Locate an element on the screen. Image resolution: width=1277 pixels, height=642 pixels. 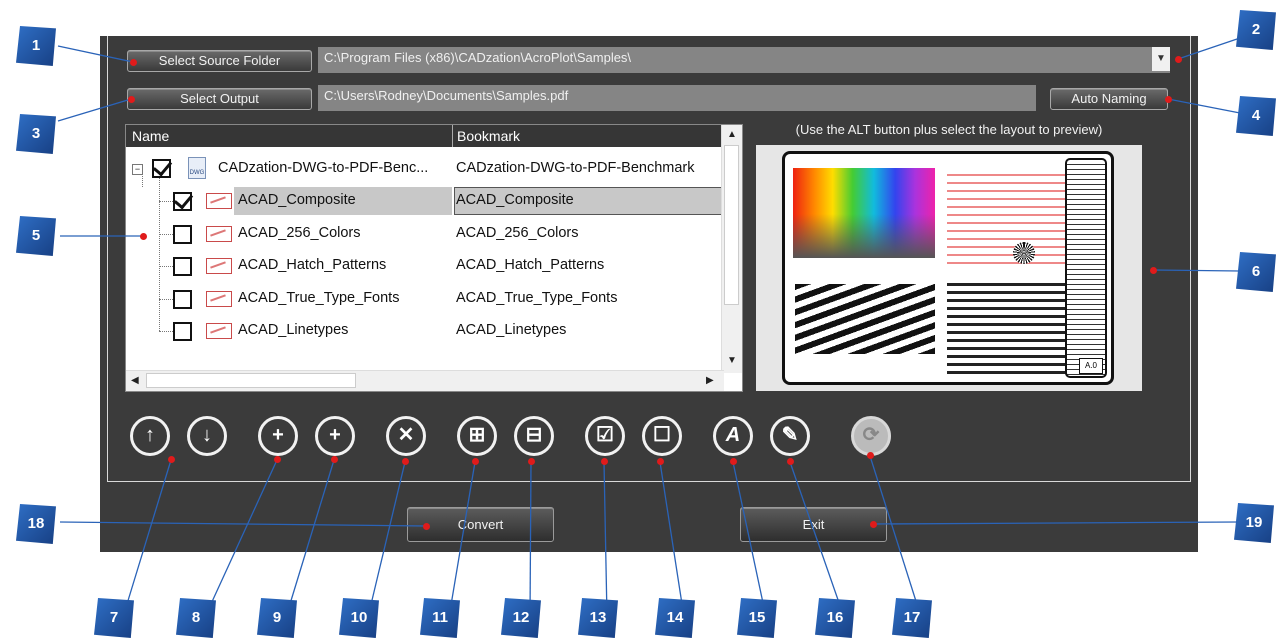
callout-13: 13 is located at coordinates (598, 618).